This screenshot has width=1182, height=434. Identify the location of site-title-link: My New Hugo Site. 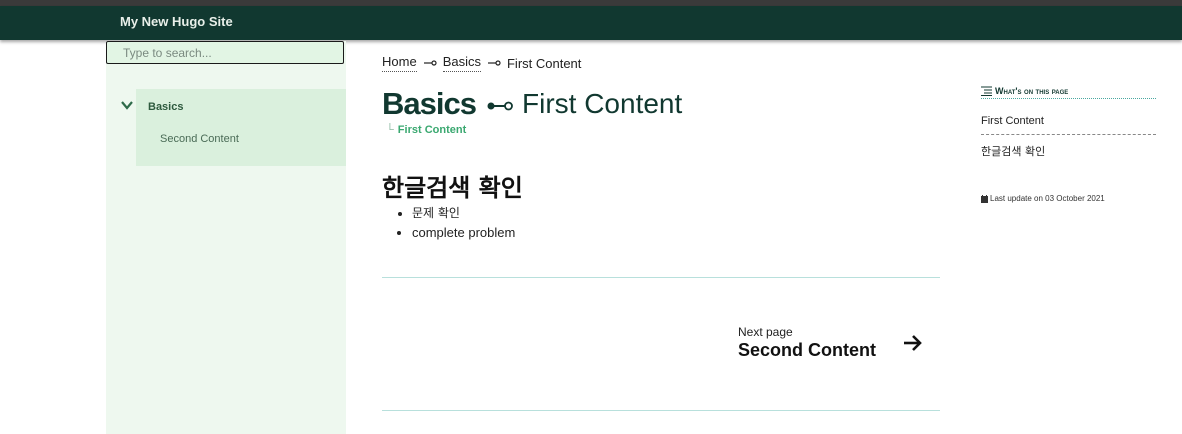
(176, 21).